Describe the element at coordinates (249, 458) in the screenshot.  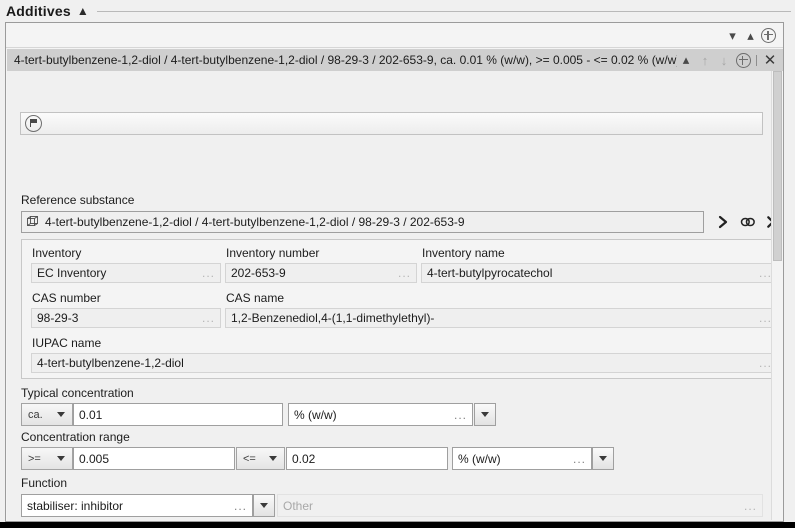
I see `concentration-range-upper-qualifier-value: <=` at that location.